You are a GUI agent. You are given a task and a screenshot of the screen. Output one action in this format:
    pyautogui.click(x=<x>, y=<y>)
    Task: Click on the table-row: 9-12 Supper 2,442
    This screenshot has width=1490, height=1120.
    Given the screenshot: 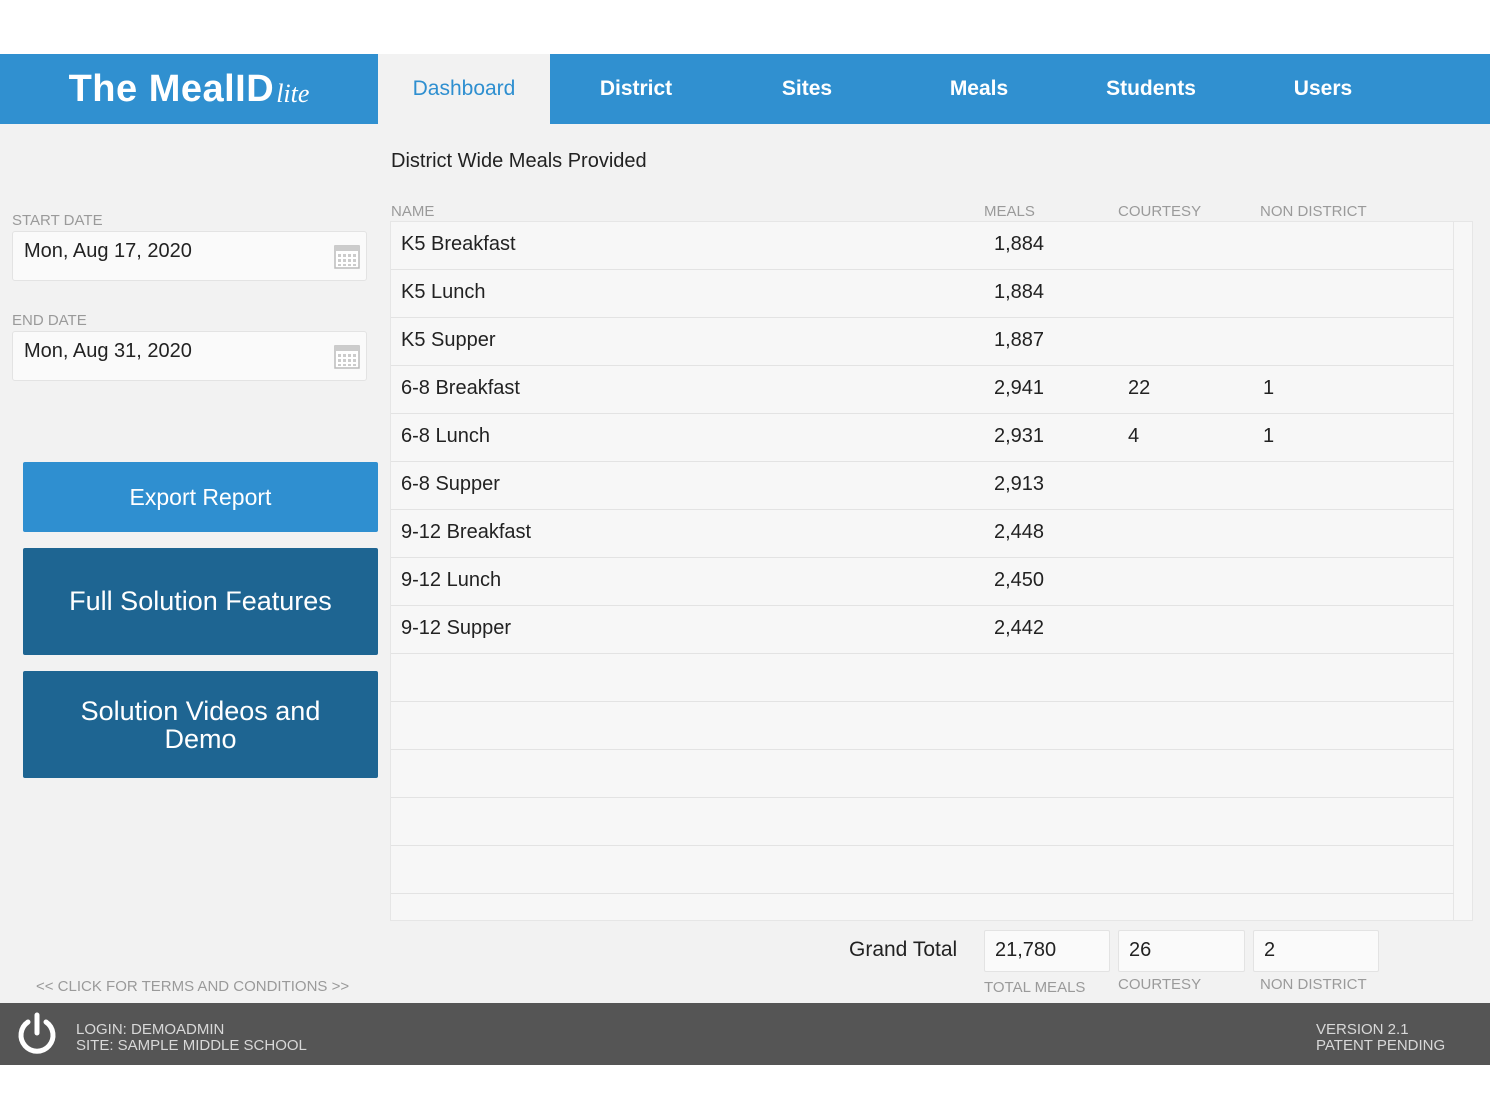 What is the action you would take?
    pyautogui.click(x=922, y=630)
    